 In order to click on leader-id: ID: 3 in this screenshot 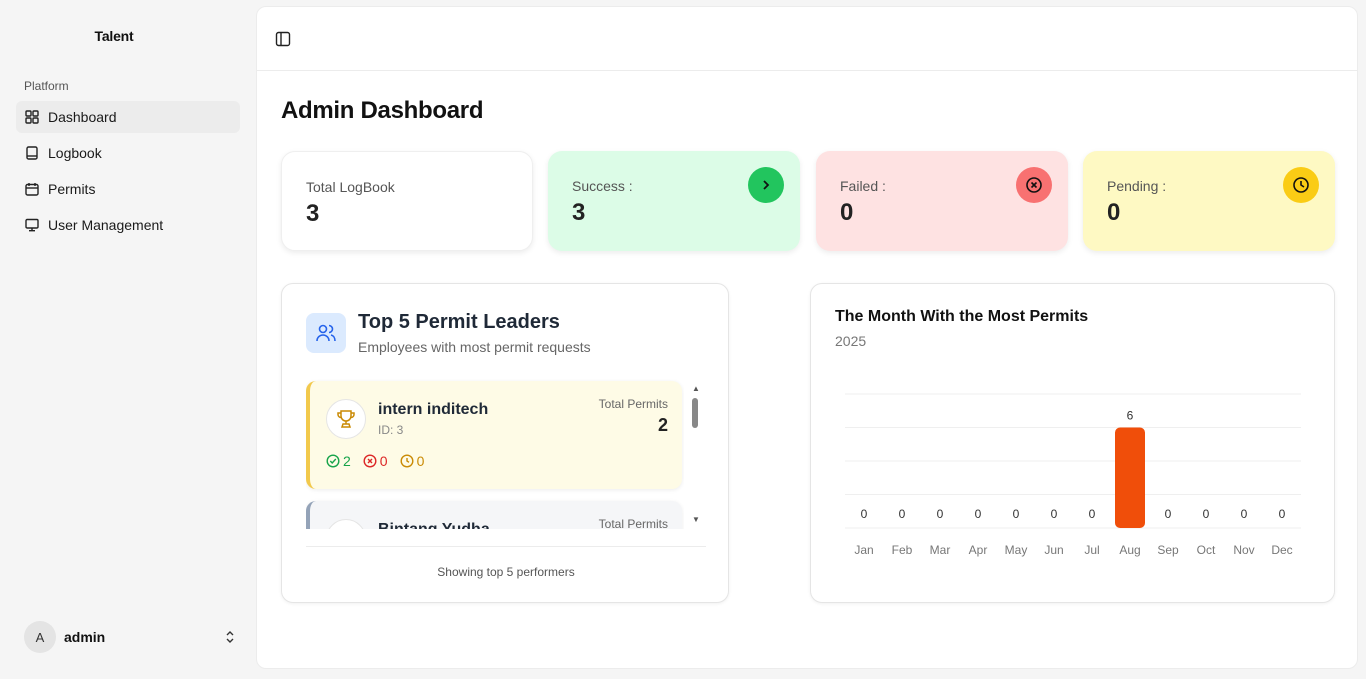, I will do `click(391, 430)`.